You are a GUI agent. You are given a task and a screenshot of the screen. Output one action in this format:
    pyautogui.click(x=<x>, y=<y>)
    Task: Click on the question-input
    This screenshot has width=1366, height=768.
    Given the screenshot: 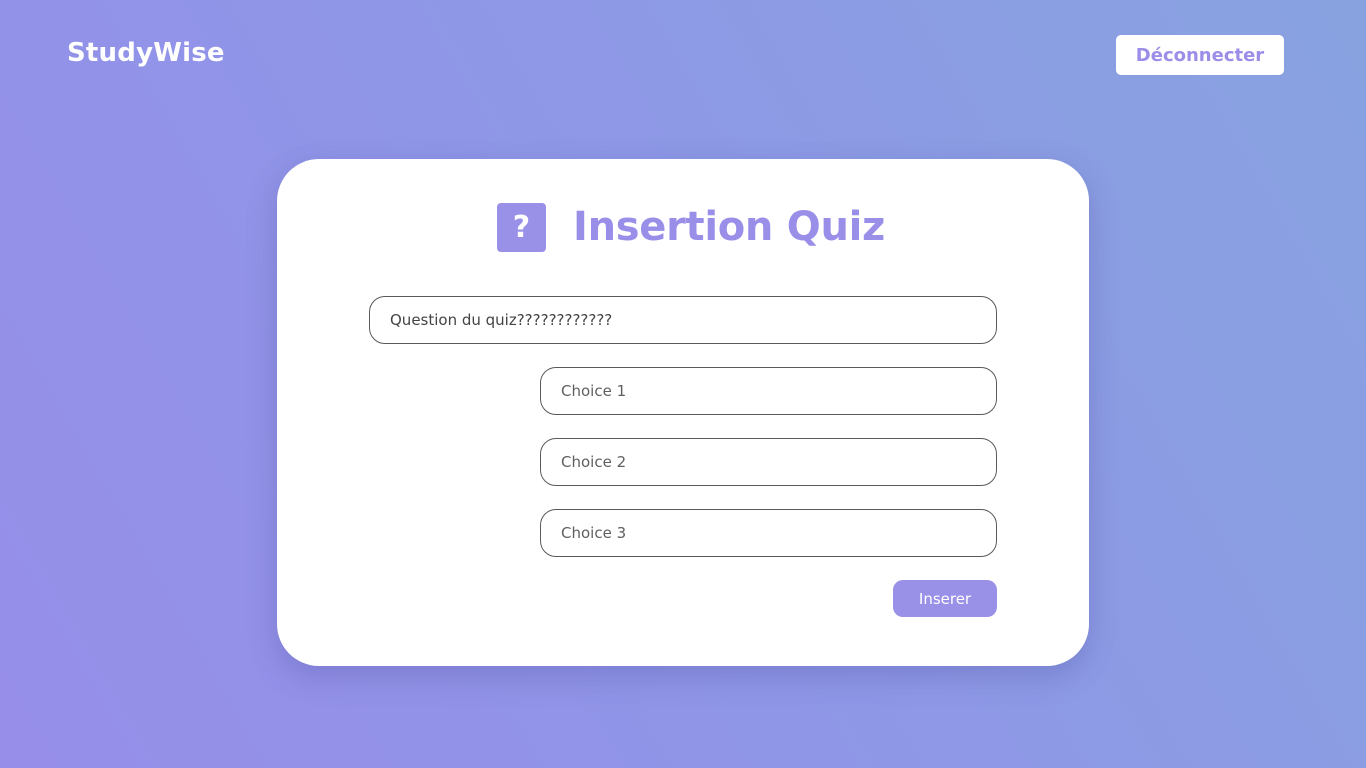 What is the action you would take?
    pyautogui.click(x=683, y=320)
    